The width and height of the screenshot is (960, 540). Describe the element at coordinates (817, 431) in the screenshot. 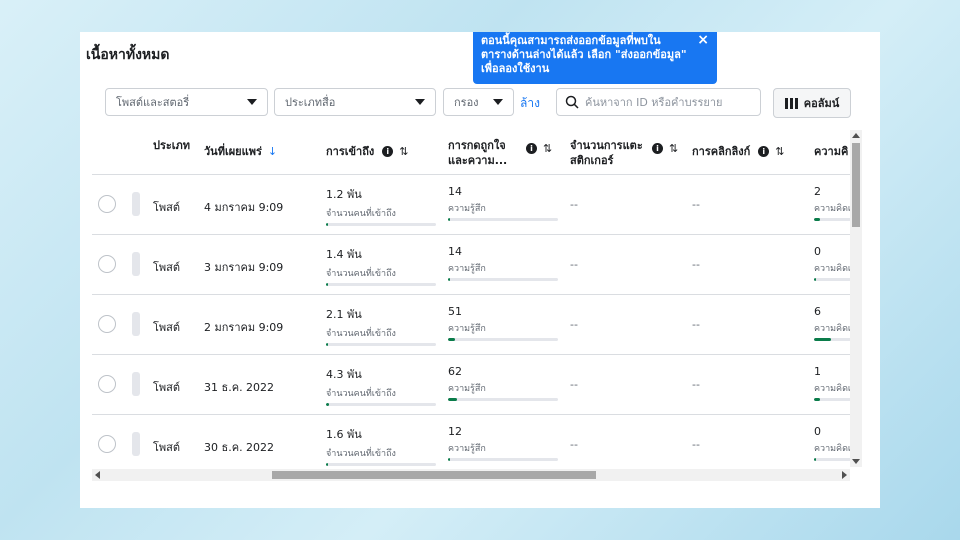

I see `comments-value: 0` at that location.